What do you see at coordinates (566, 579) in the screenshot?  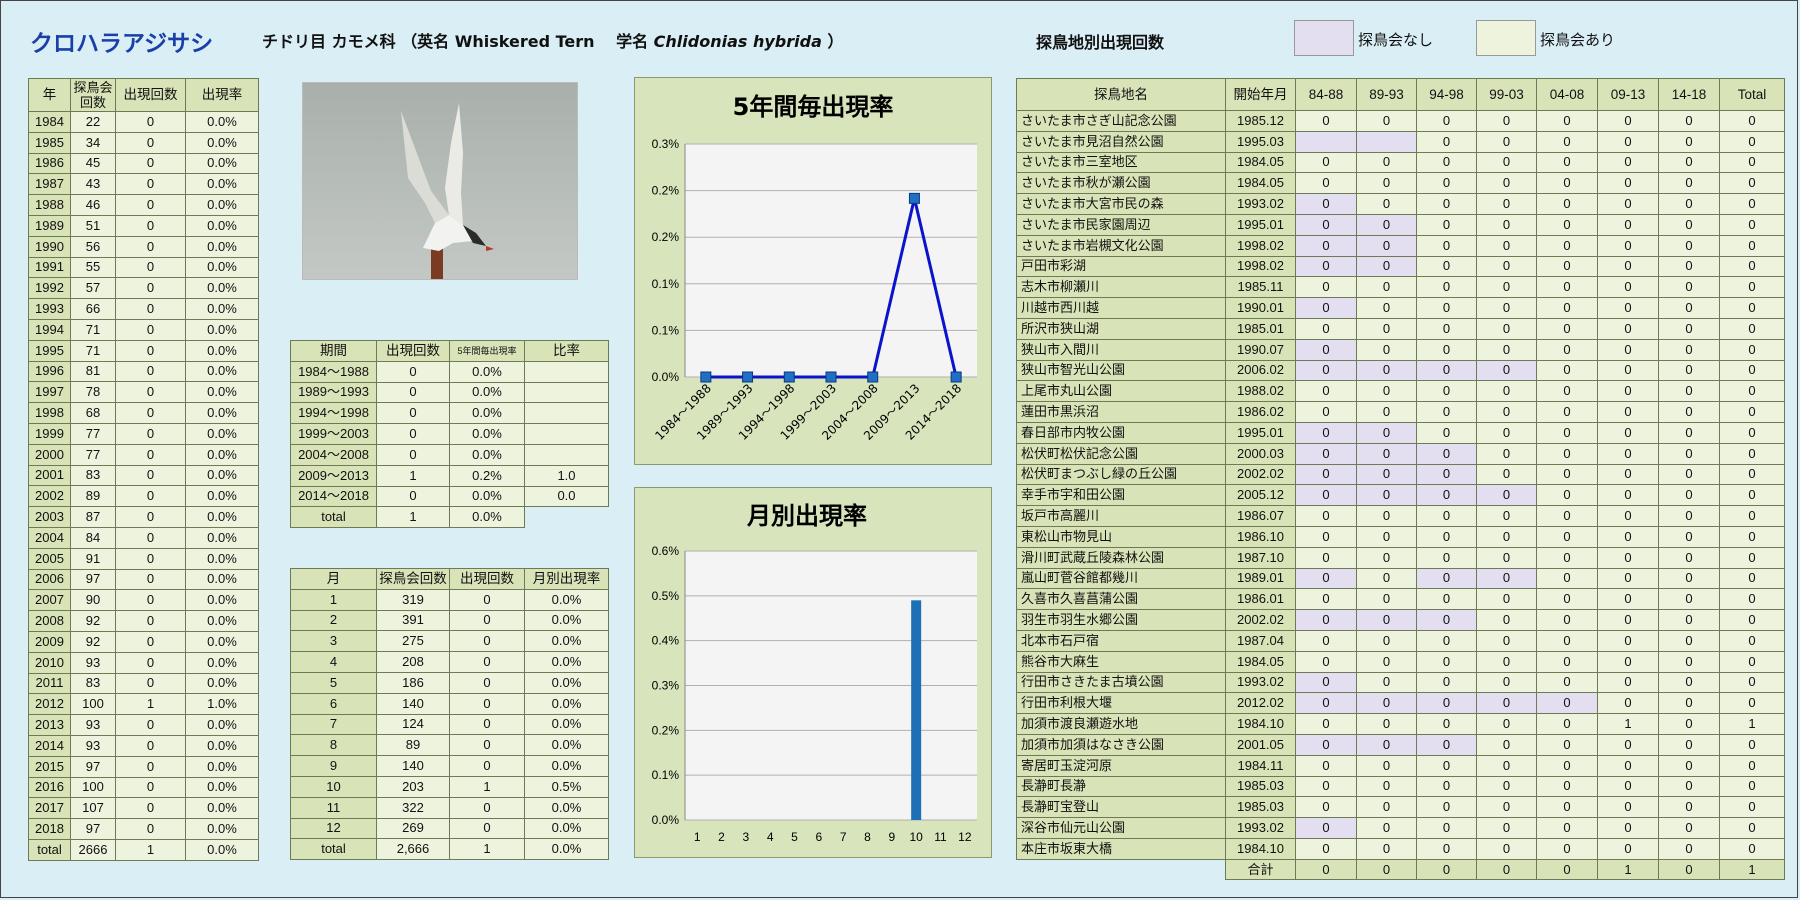 I see `col-header-month-rate: 月別出現率` at bounding box center [566, 579].